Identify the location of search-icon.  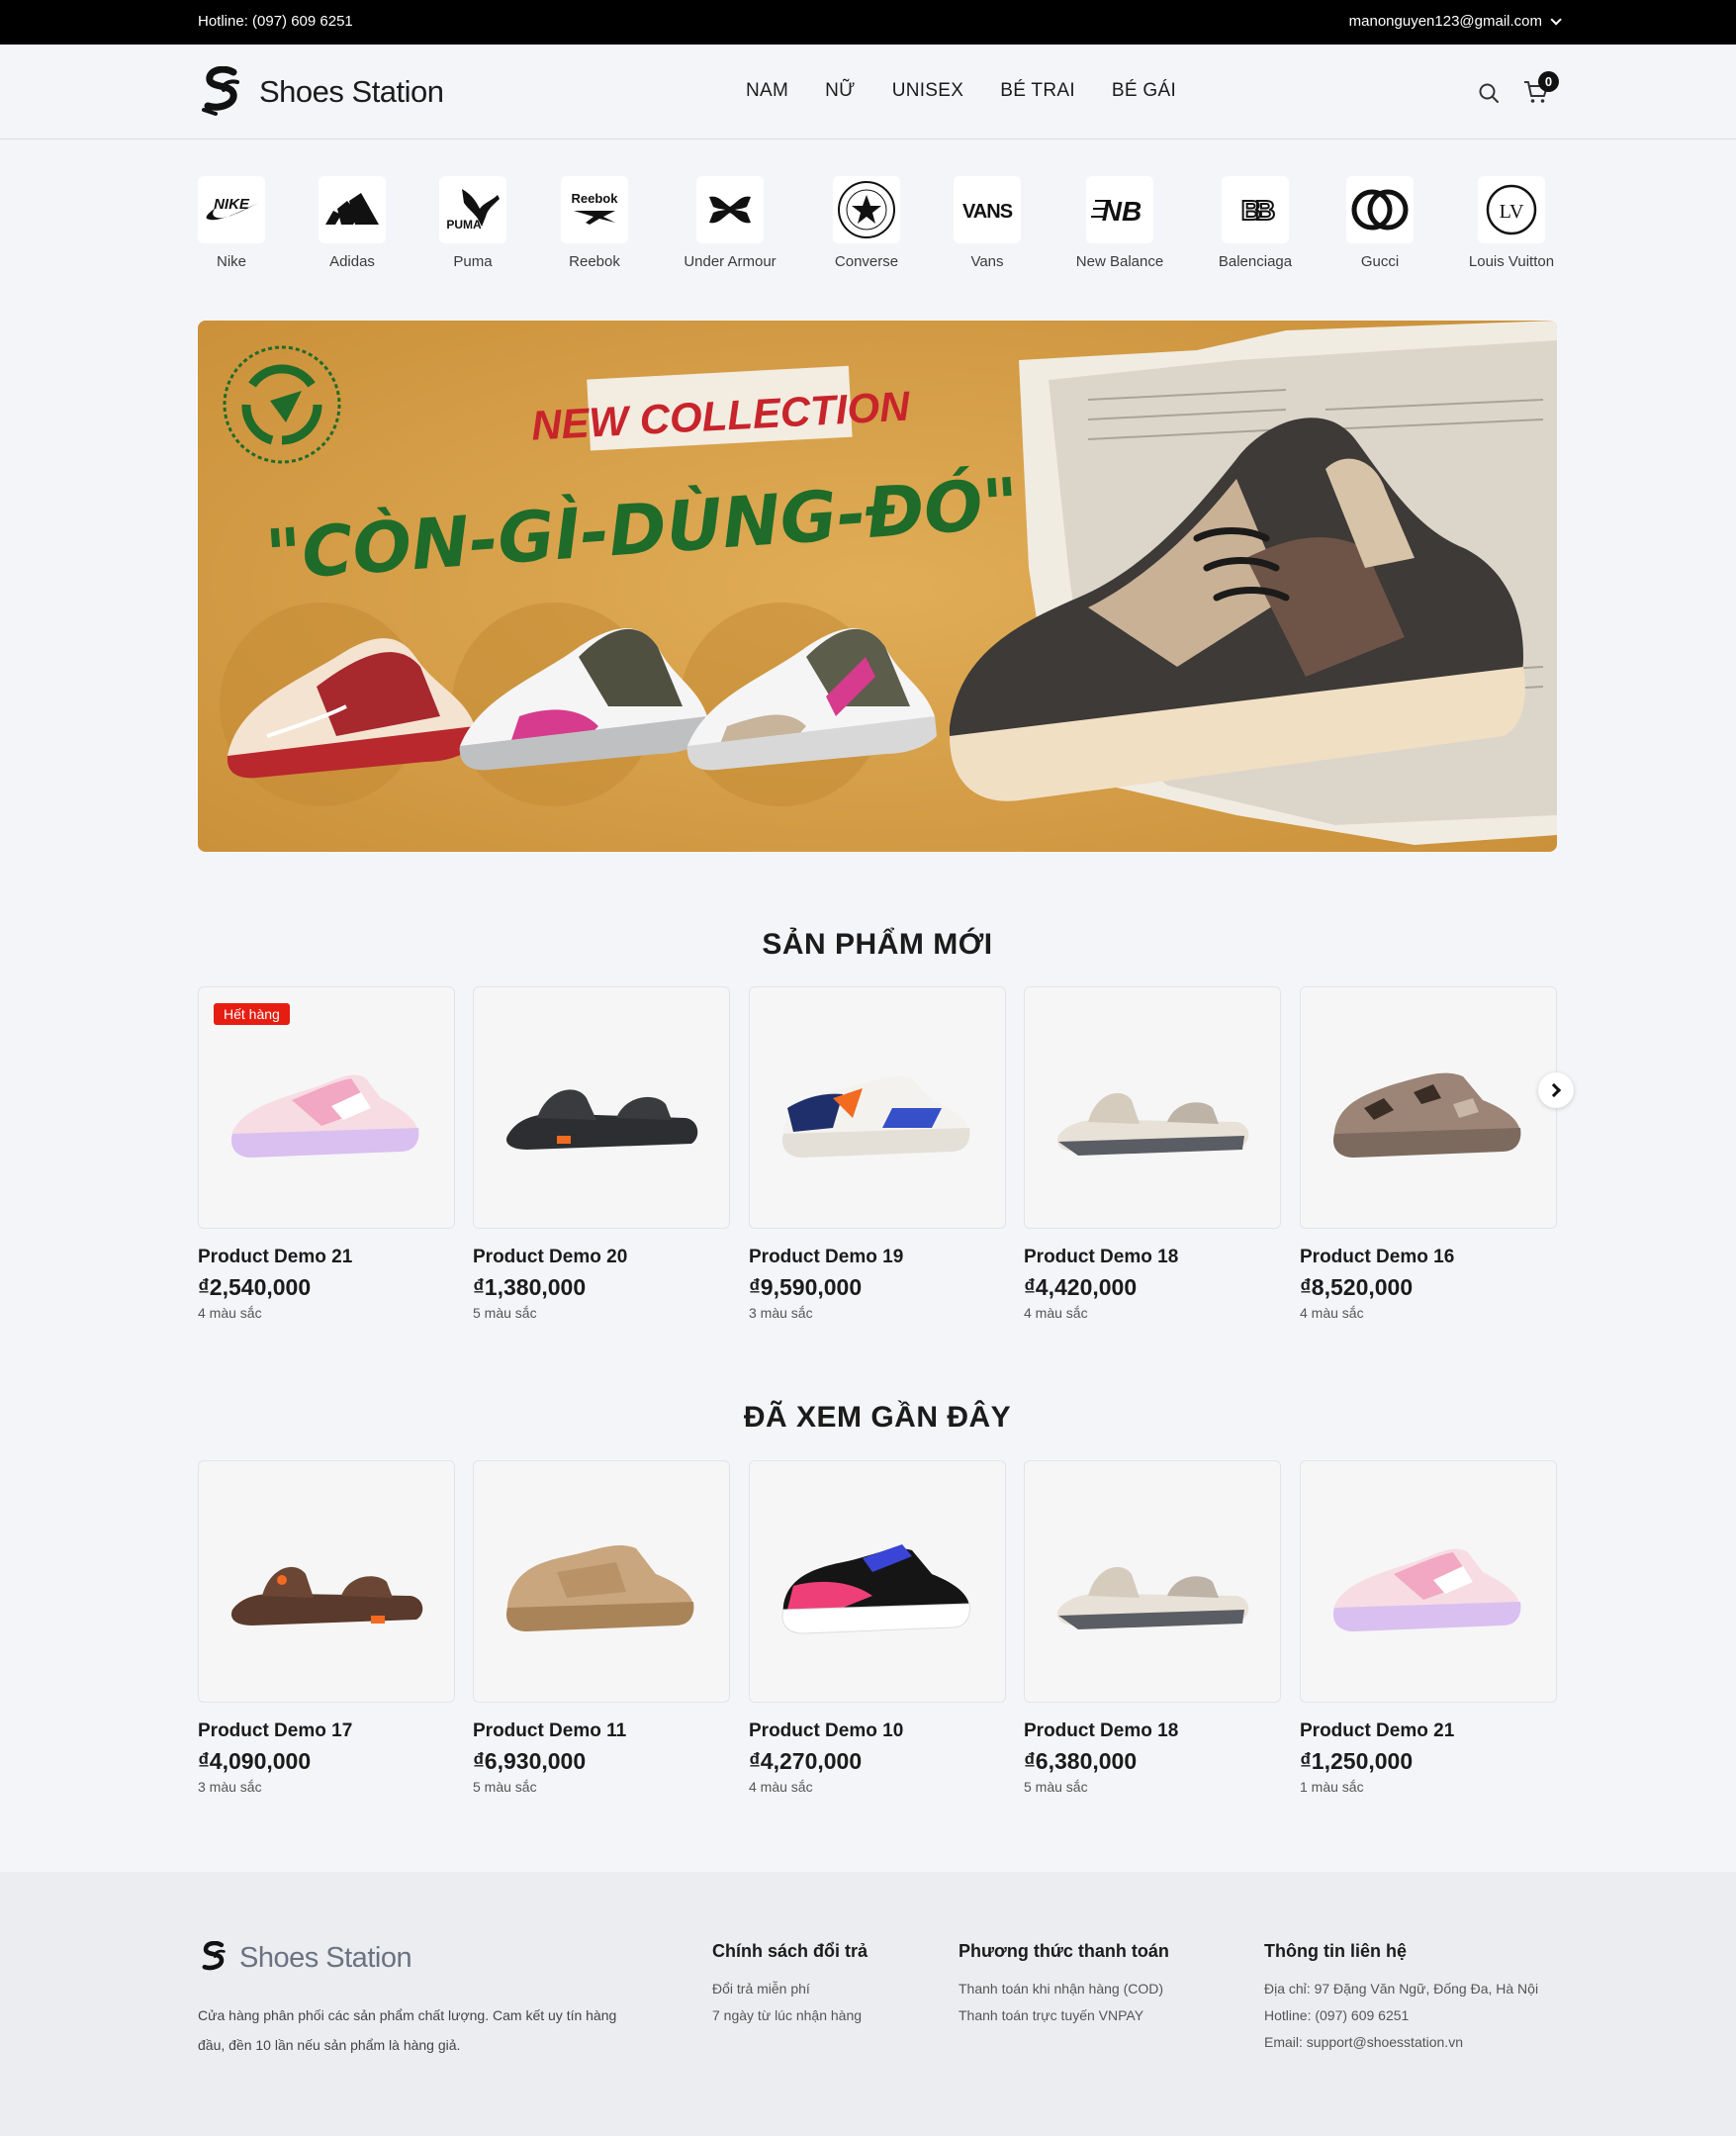
(1489, 93).